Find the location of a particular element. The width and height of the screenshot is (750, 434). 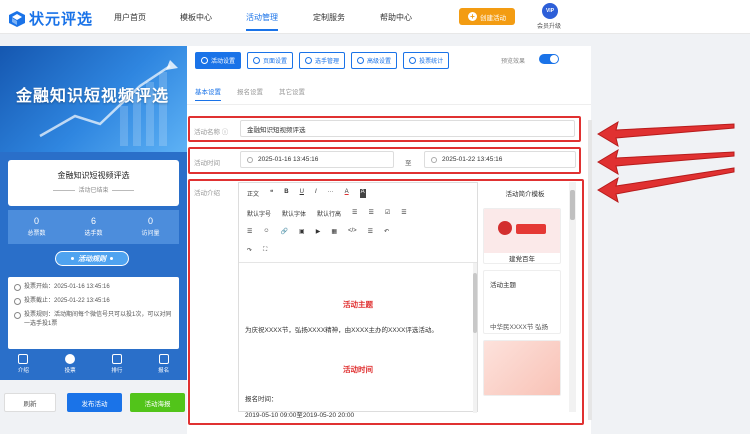

vip-upgrade-link: 会员升级 is located at coordinates (549, 25).